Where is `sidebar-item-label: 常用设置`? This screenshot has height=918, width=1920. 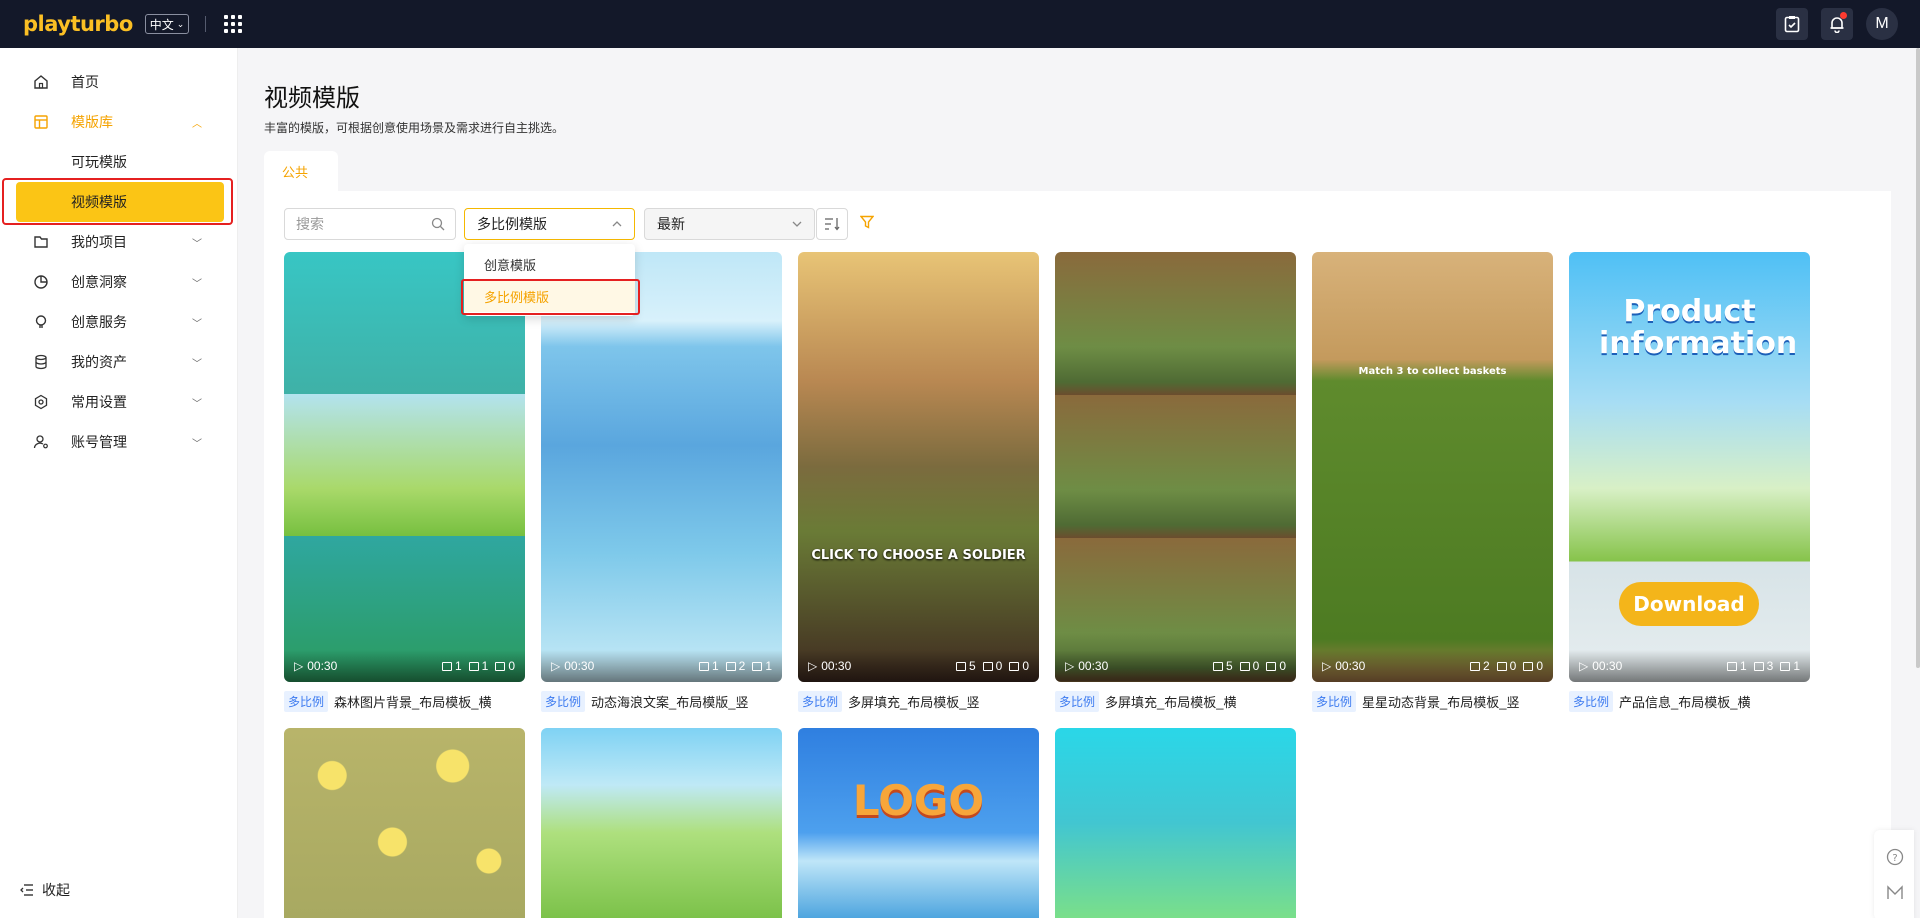 sidebar-item-label: 常用设置 is located at coordinates (99, 402).